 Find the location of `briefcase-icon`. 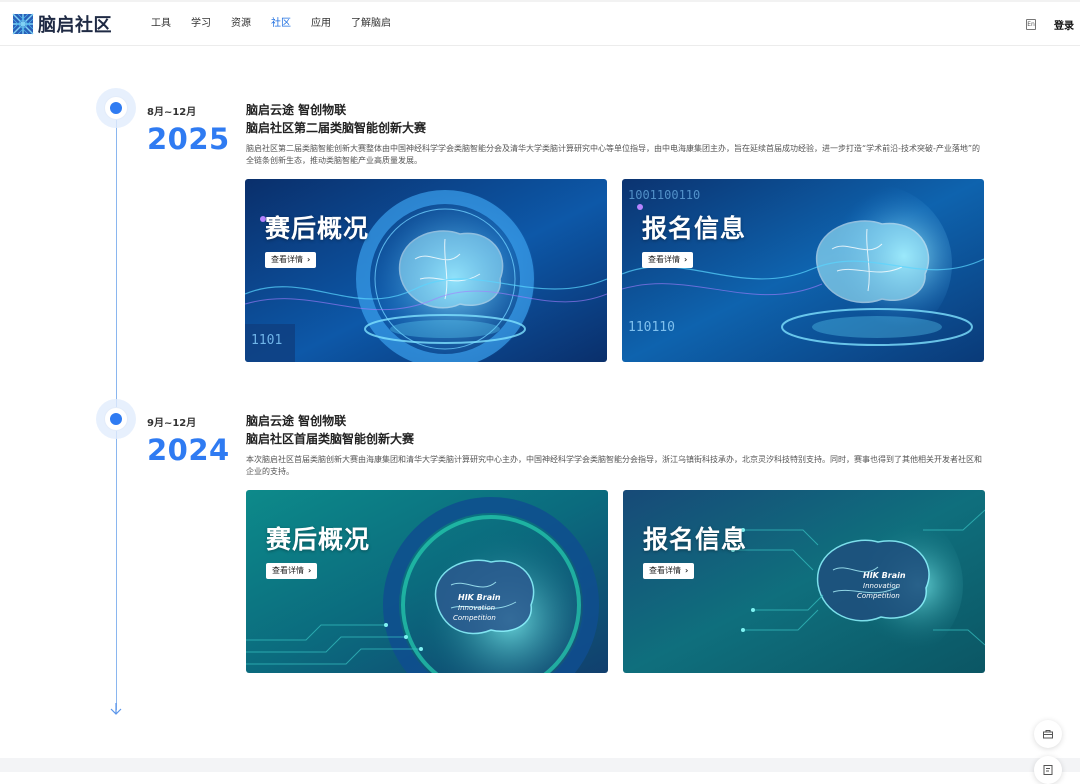

briefcase-icon is located at coordinates (1048, 734).